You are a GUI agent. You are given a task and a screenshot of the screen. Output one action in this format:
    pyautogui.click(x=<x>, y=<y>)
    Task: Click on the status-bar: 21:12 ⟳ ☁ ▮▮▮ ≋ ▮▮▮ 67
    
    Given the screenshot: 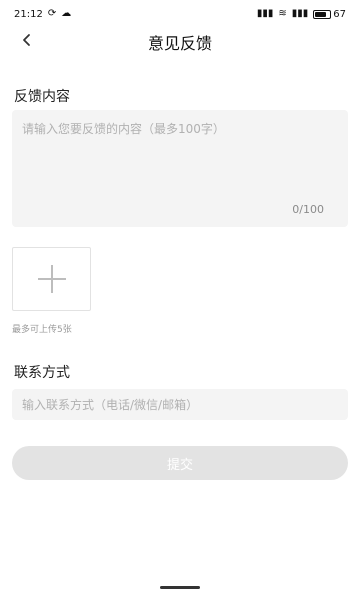 What is the action you would take?
    pyautogui.click(x=180, y=14)
    